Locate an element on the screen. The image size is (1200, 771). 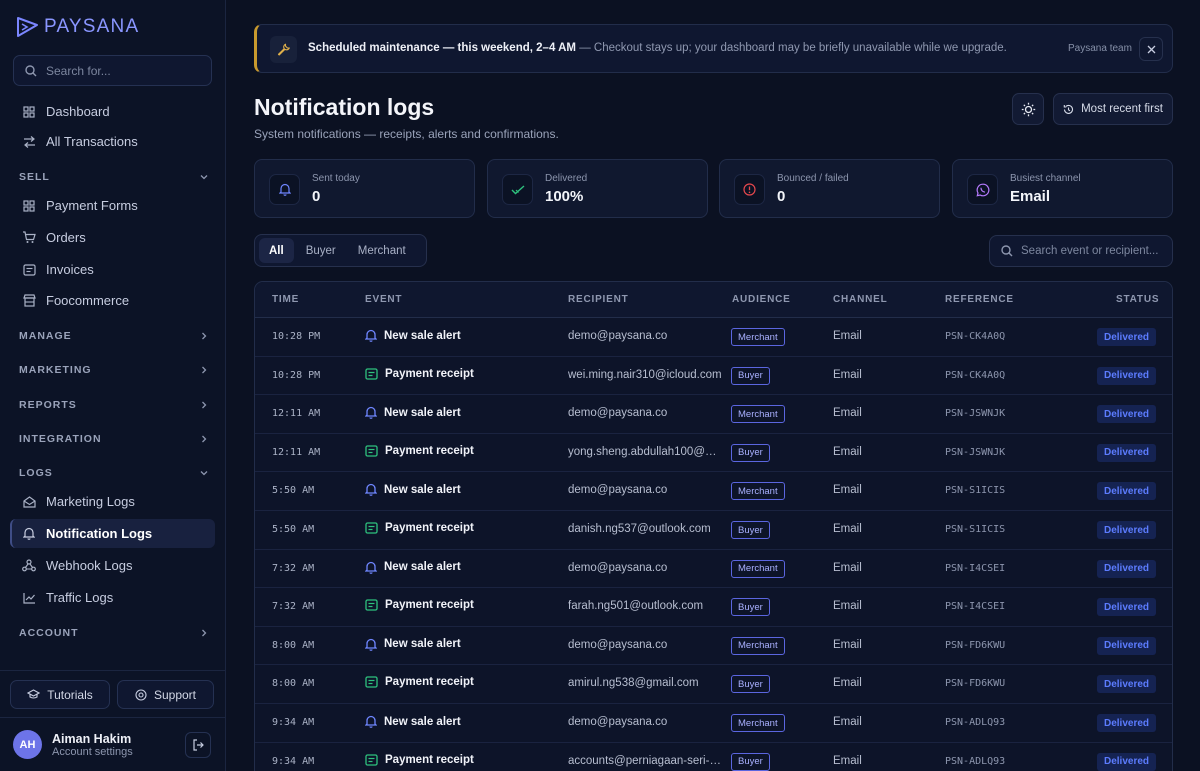
avatar: AH is located at coordinates (27, 744).